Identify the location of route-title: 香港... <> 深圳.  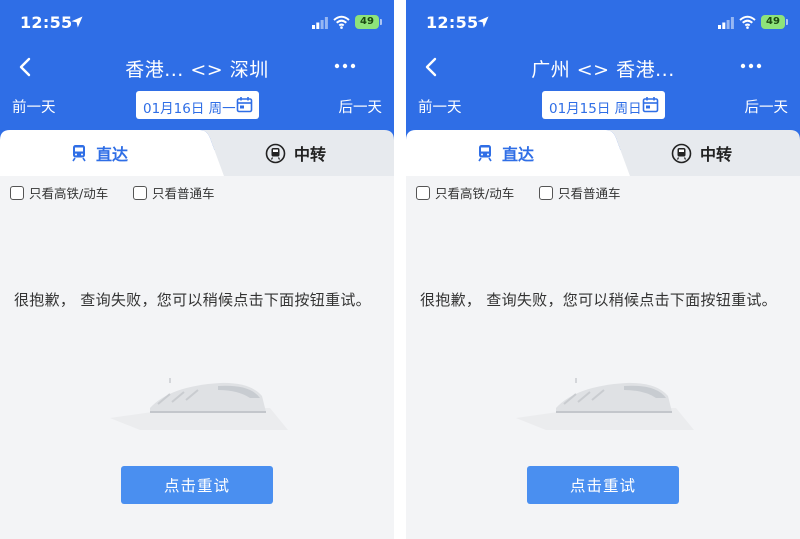
(197, 70).